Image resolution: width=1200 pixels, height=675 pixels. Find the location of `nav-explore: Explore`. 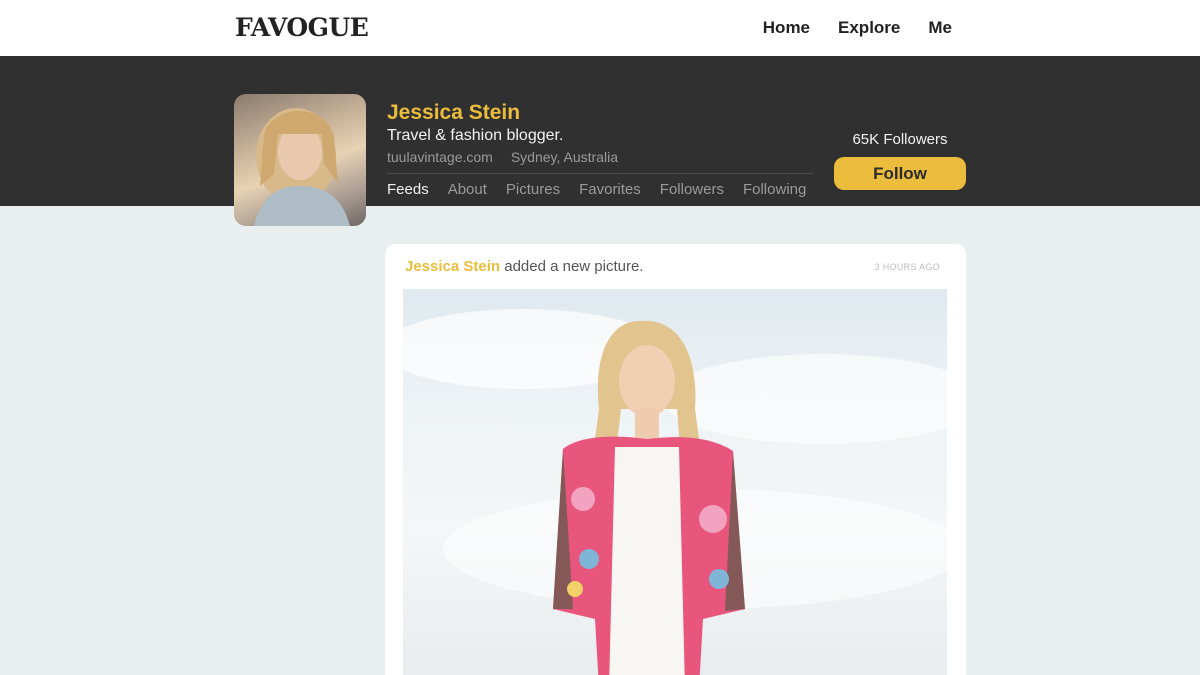

nav-explore: Explore is located at coordinates (869, 28).